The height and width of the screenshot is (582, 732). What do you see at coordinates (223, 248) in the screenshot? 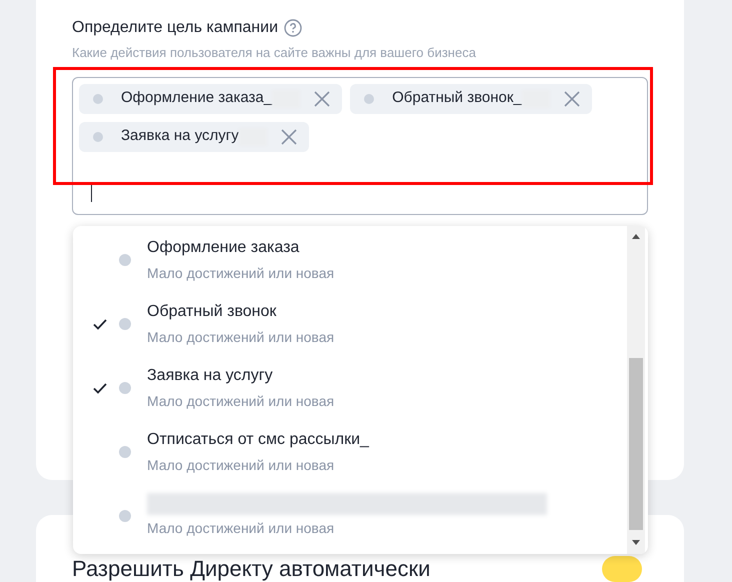
I see `option-title: Оформление заказа` at bounding box center [223, 248].